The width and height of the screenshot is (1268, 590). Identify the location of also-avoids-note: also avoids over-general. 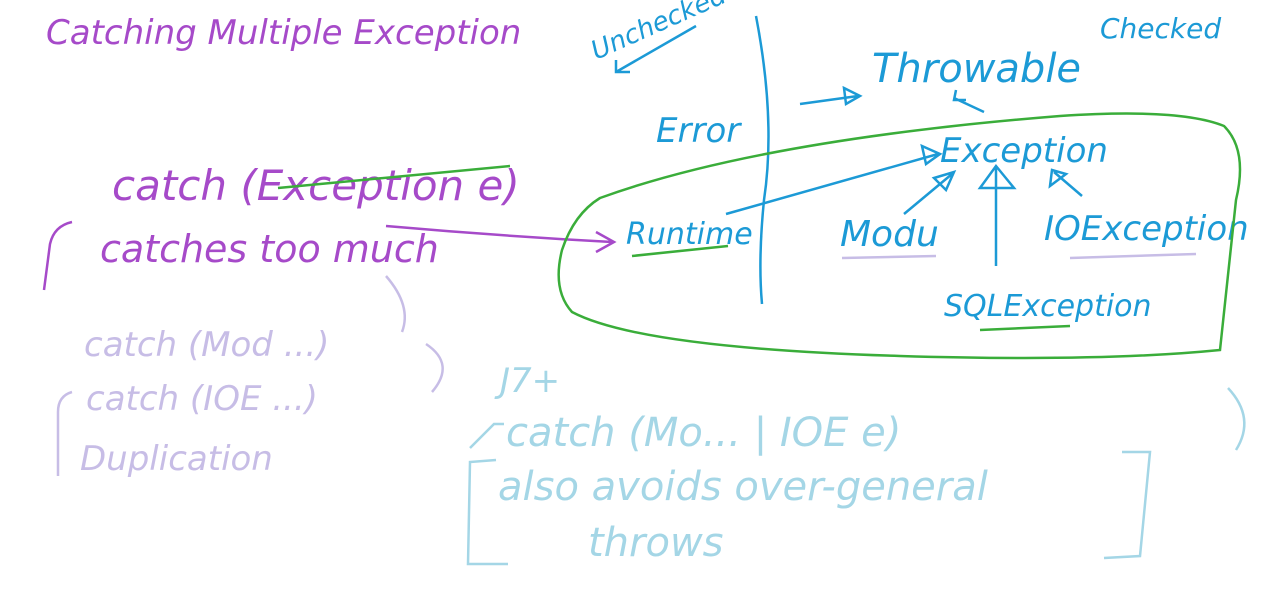
(743, 487).